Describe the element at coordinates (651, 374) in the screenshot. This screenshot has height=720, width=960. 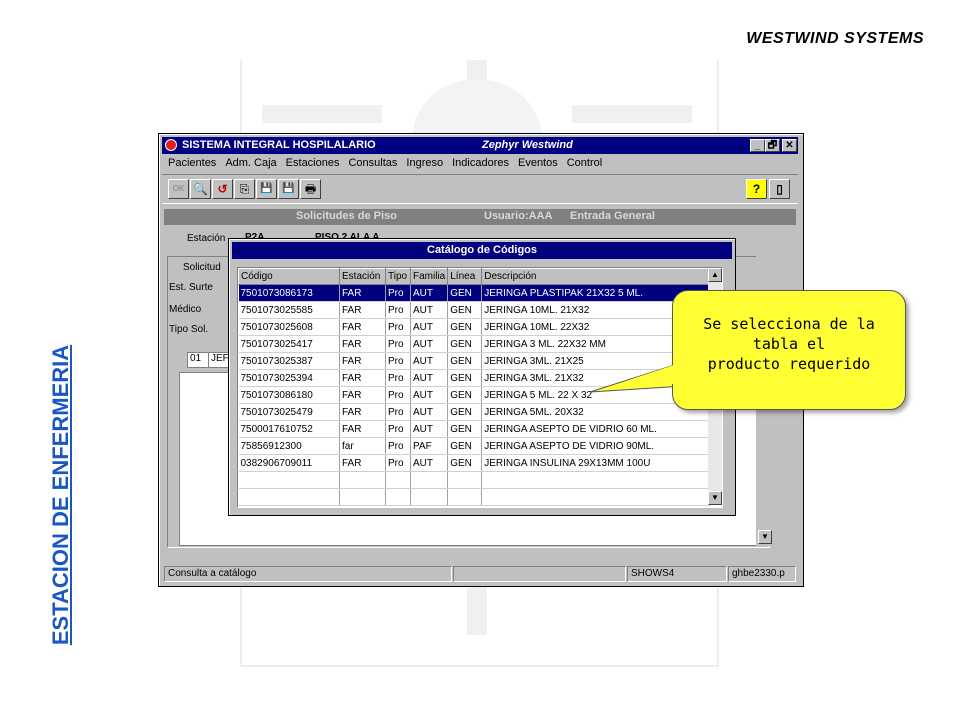
I see `callout-pointer-cover` at that location.